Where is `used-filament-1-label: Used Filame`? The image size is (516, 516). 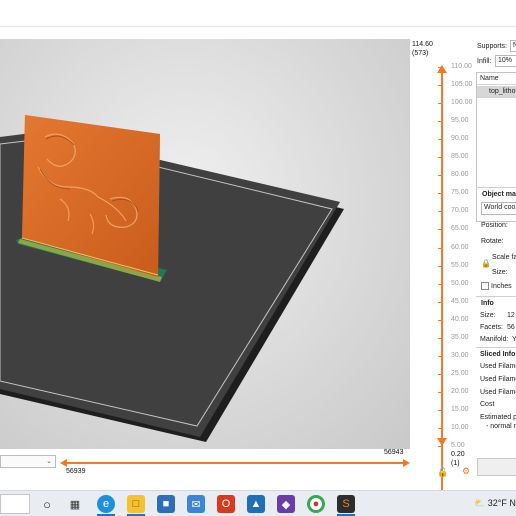
used-filament-1-label: Used Filame is located at coordinates (498, 366).